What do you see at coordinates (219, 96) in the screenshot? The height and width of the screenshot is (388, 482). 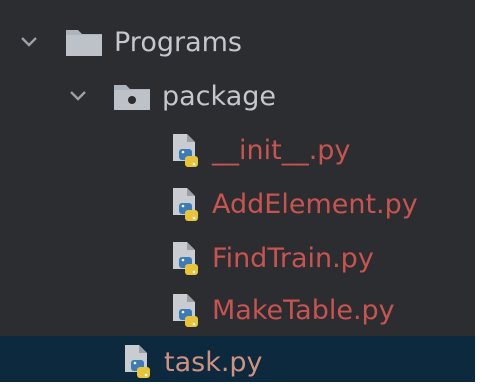 I see `tree-node-label: package` at bounding box center [219, 96].